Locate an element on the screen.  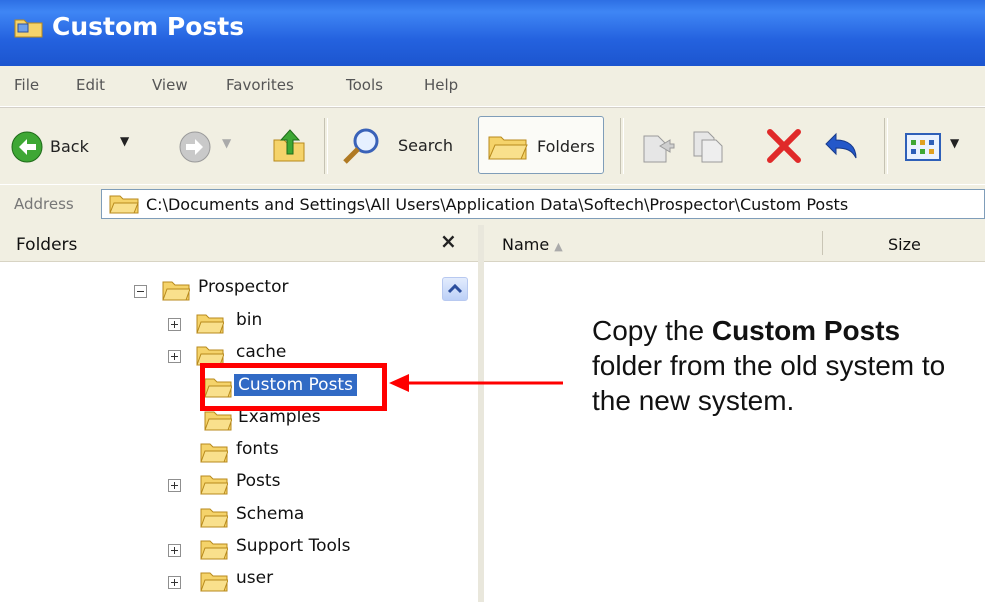
up-button is located at coordinates (290, 146).